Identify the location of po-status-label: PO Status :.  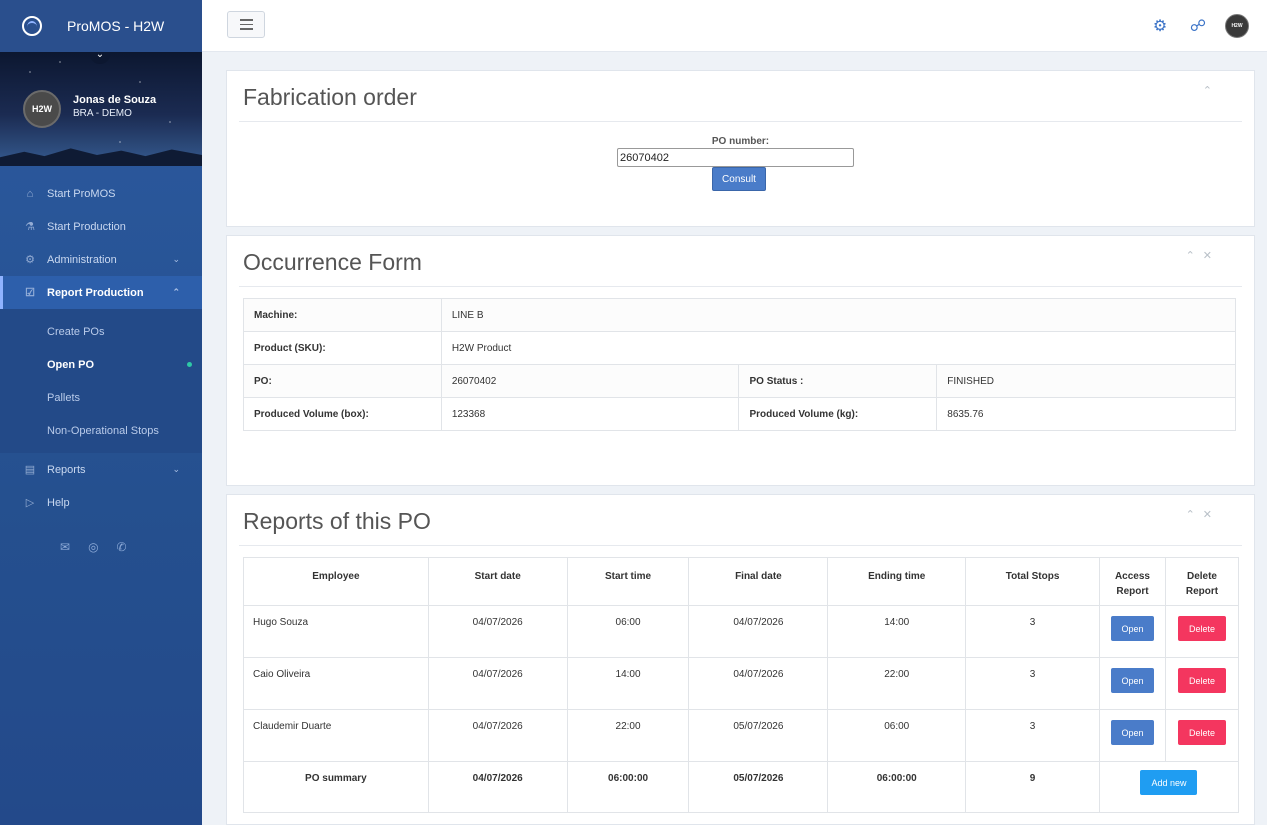
(838, 381).